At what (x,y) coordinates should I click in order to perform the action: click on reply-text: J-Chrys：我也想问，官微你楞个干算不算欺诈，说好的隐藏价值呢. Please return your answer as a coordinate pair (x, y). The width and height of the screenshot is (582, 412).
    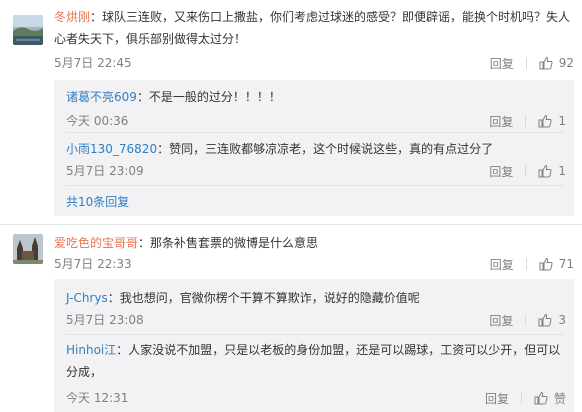
    Looking at the image, I should click on (315, 298).